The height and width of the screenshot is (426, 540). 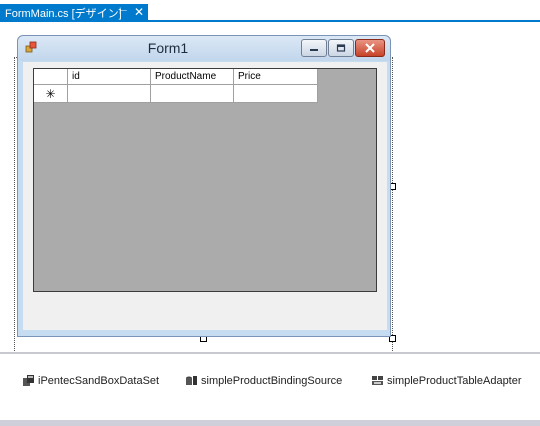 I want to click on minimize-icon, so click(x=314, y=50).